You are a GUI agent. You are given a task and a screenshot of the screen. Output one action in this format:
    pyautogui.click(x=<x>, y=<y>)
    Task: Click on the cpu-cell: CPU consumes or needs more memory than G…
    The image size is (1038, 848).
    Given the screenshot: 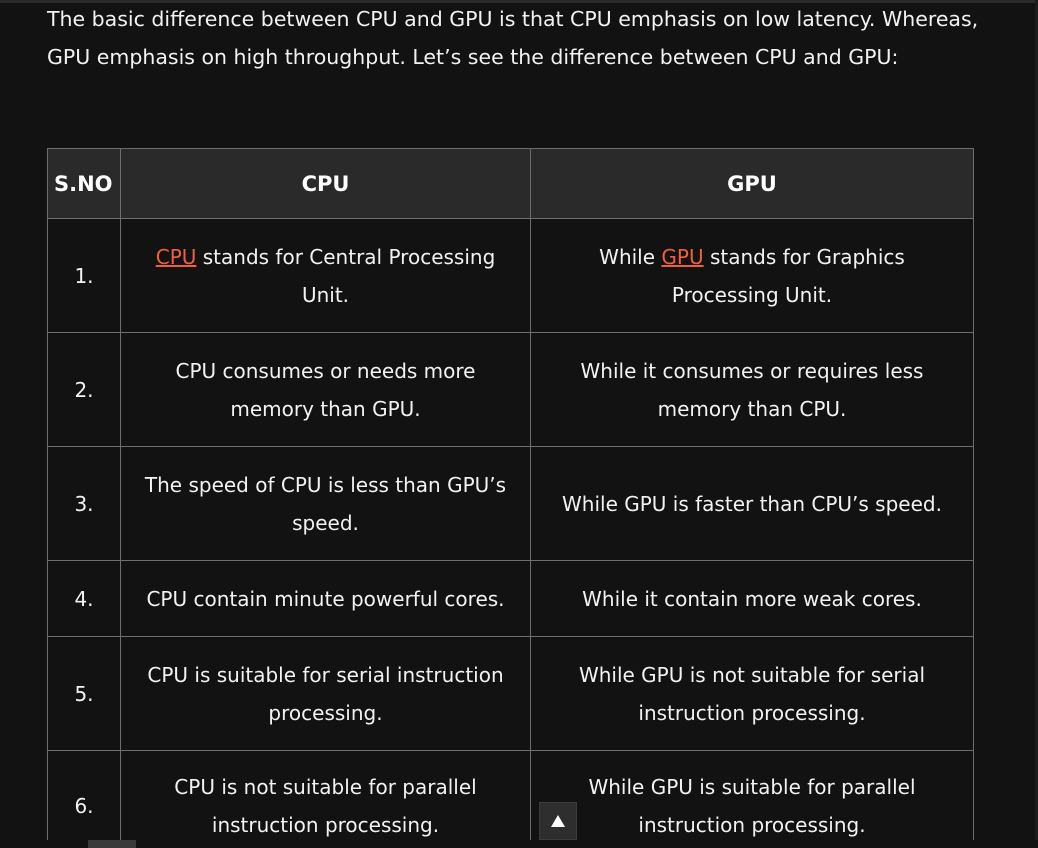 What is the action you would take?
    pyautogui.click(x=325, y=389)
    